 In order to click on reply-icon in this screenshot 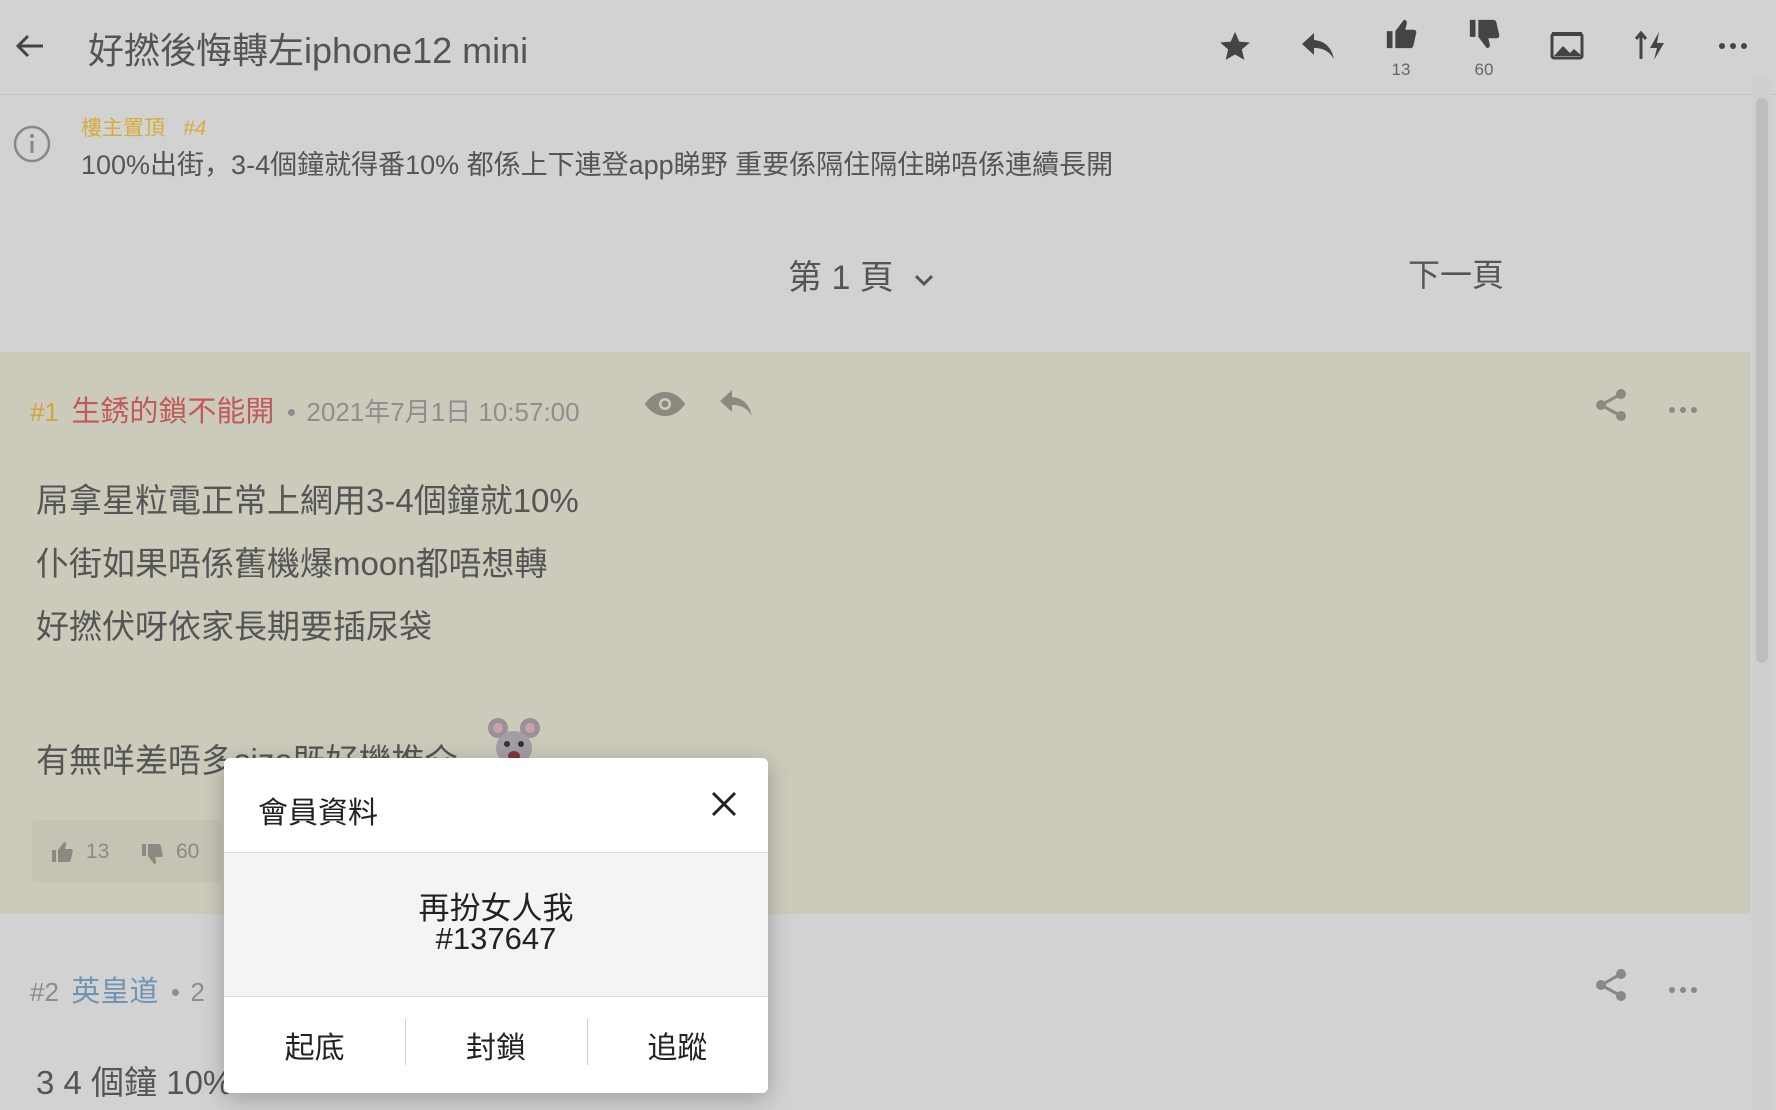, I will do `click(1318, 46)`.